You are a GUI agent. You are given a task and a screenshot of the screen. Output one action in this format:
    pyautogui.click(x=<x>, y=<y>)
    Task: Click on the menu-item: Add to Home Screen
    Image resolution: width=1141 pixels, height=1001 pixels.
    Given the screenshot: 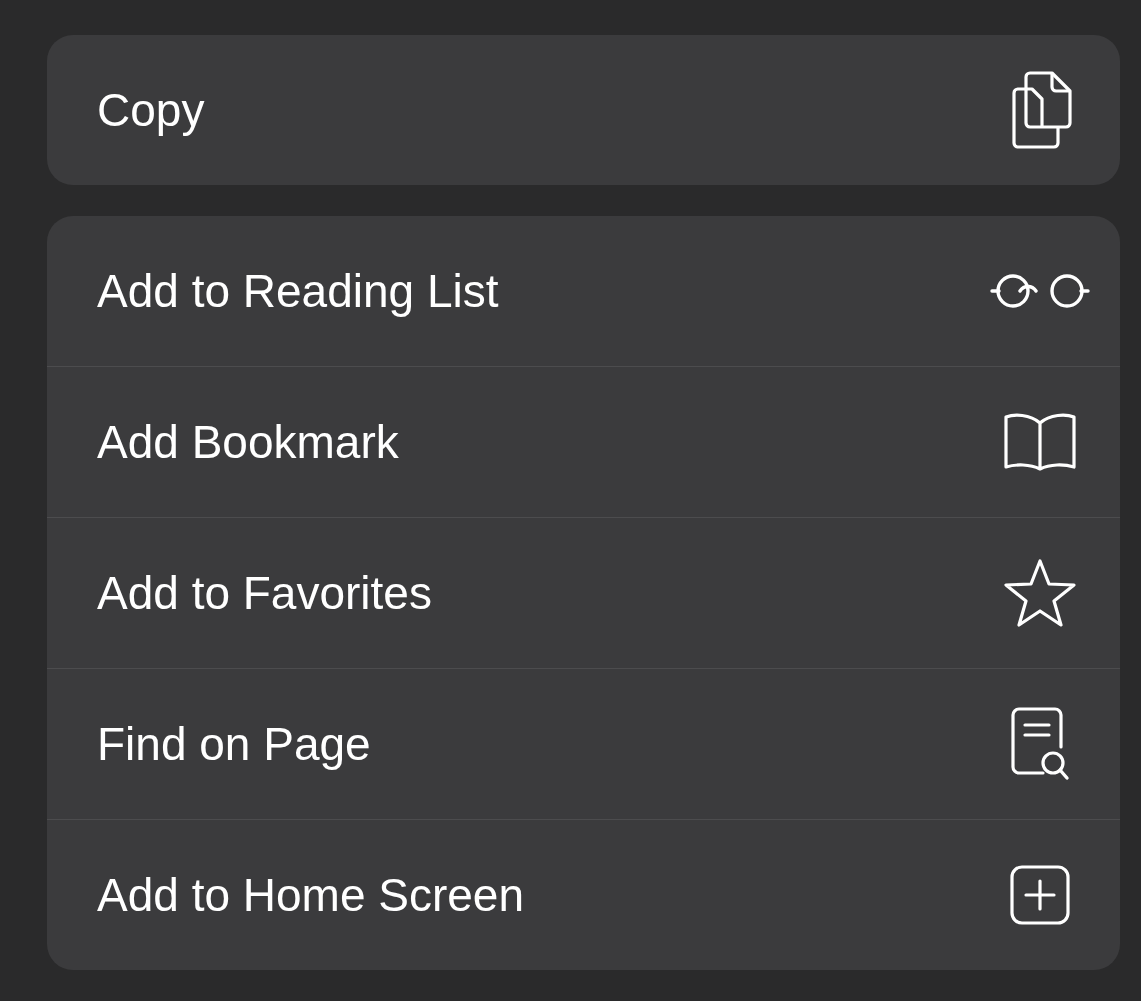 What is the action you would take?
    pyautogui.click(x=583, y=894)
    